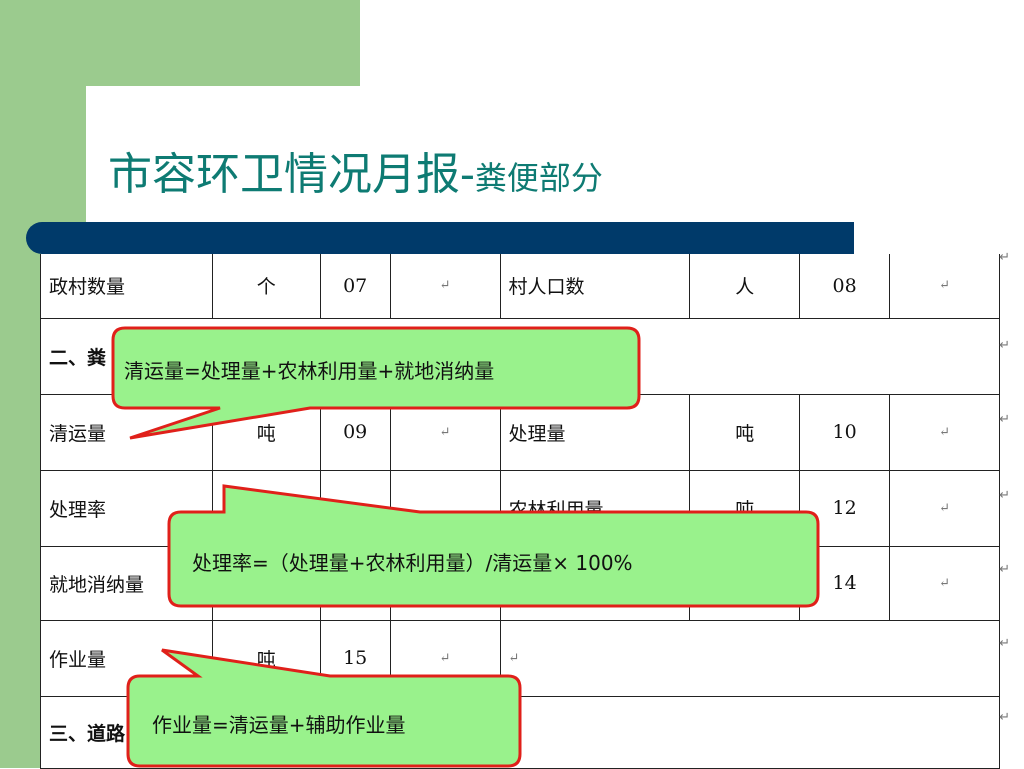 The height and width of the screenshot is (769, 1024). I want to click on callout-2-bubble, so click(493, 546).